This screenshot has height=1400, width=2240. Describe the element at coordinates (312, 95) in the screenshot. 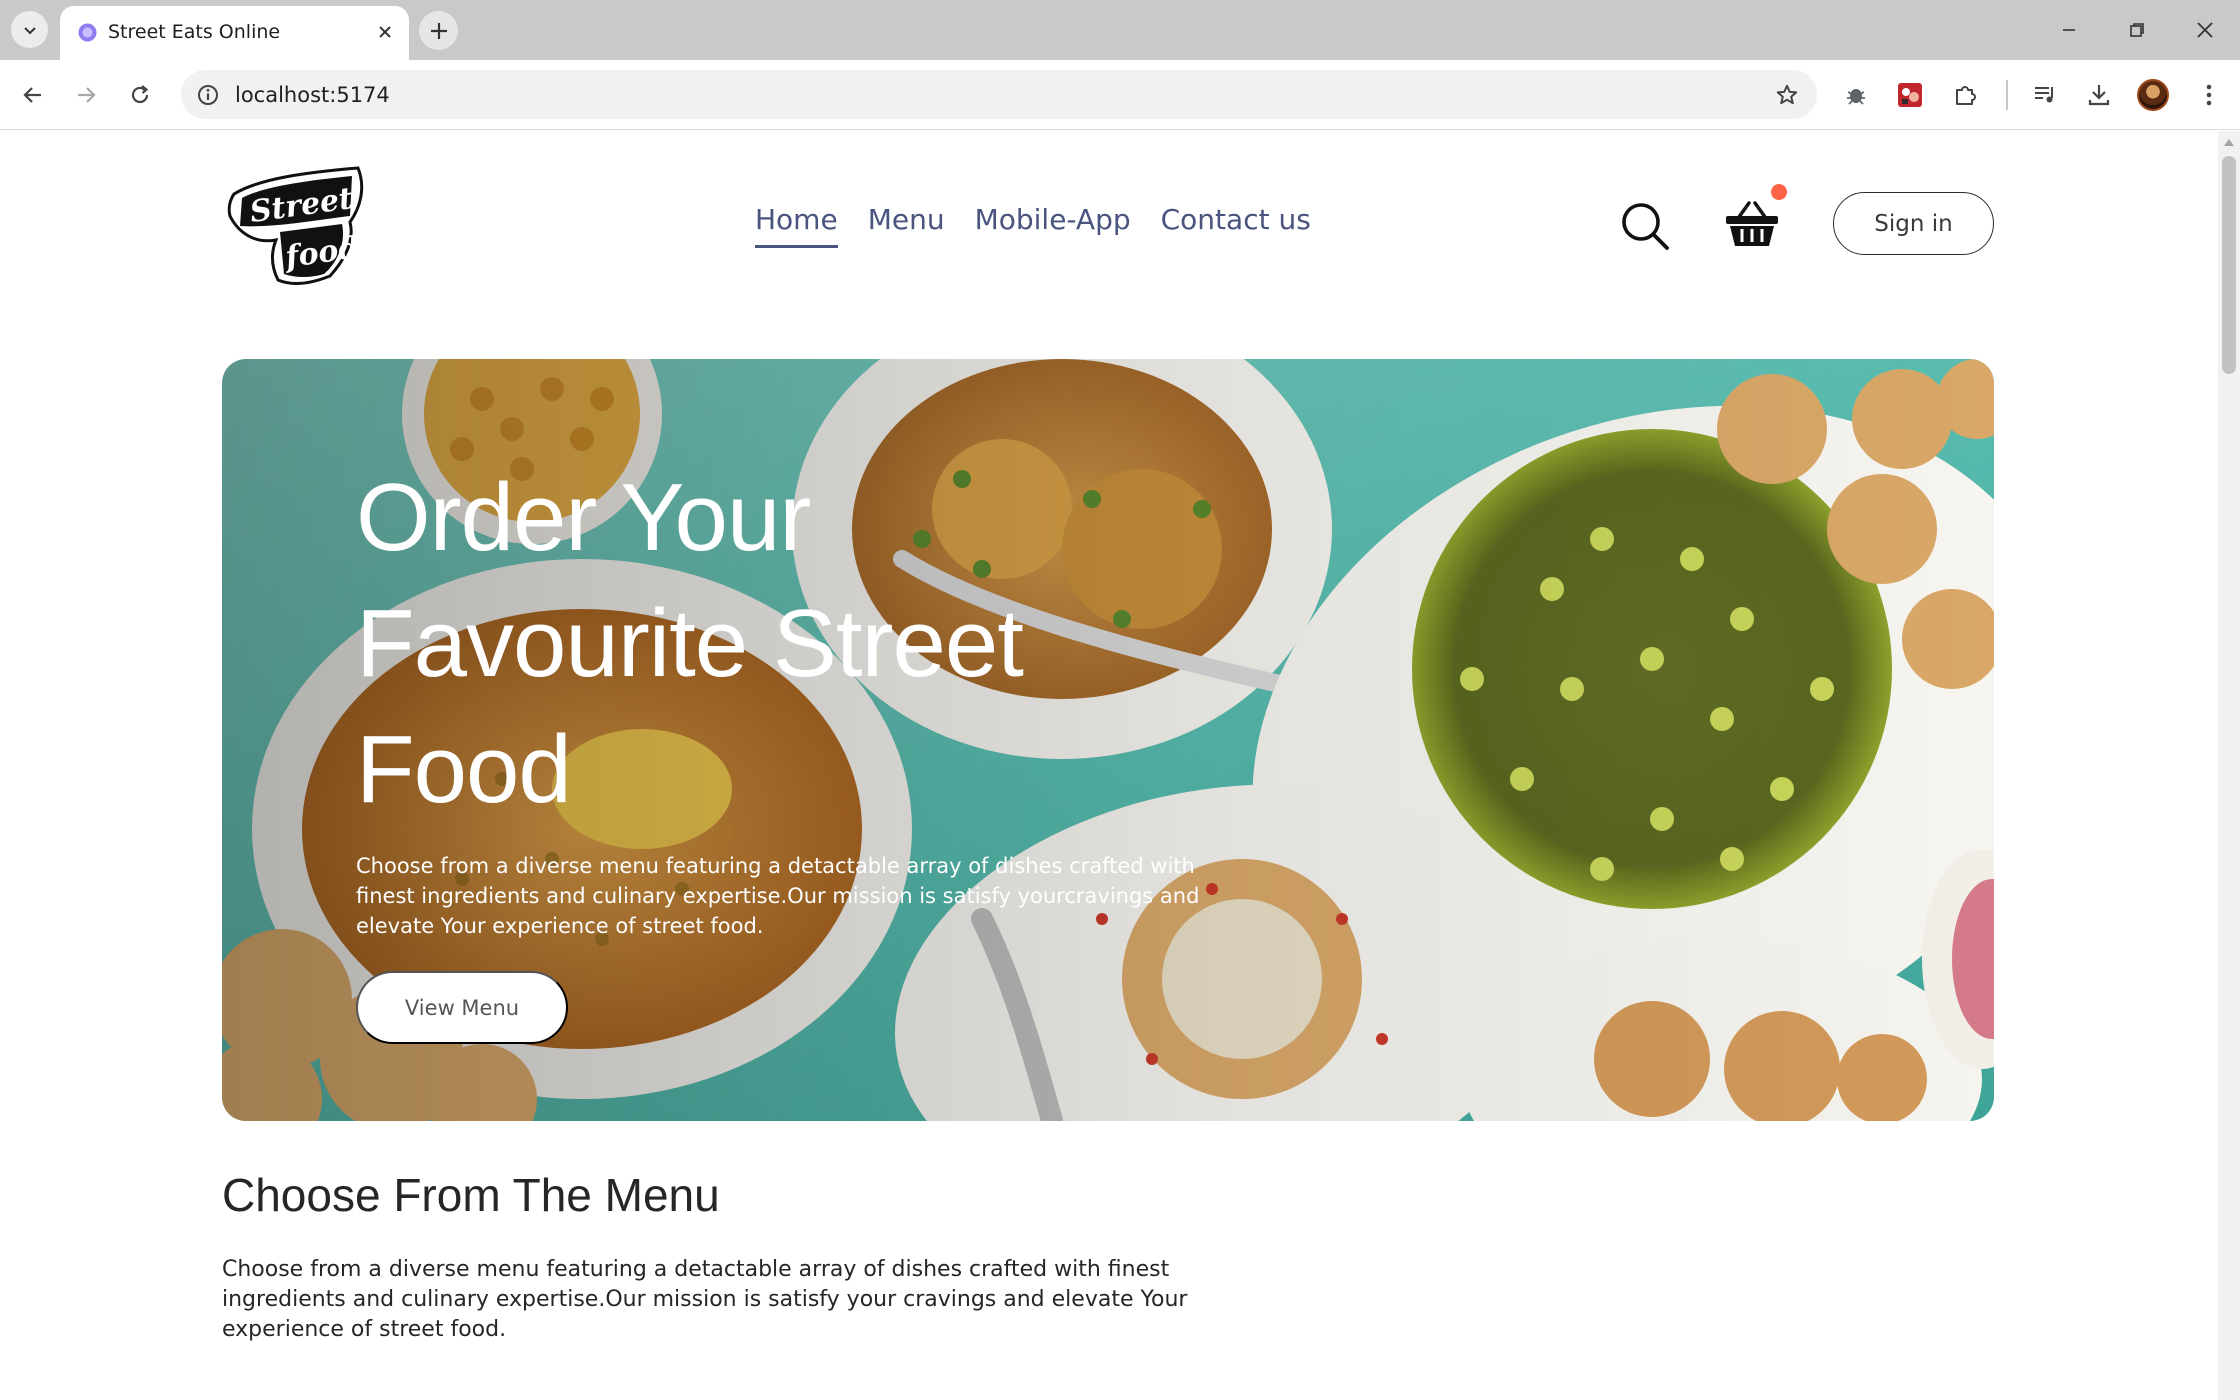

I see `url-text: localhost:5174` at that location.